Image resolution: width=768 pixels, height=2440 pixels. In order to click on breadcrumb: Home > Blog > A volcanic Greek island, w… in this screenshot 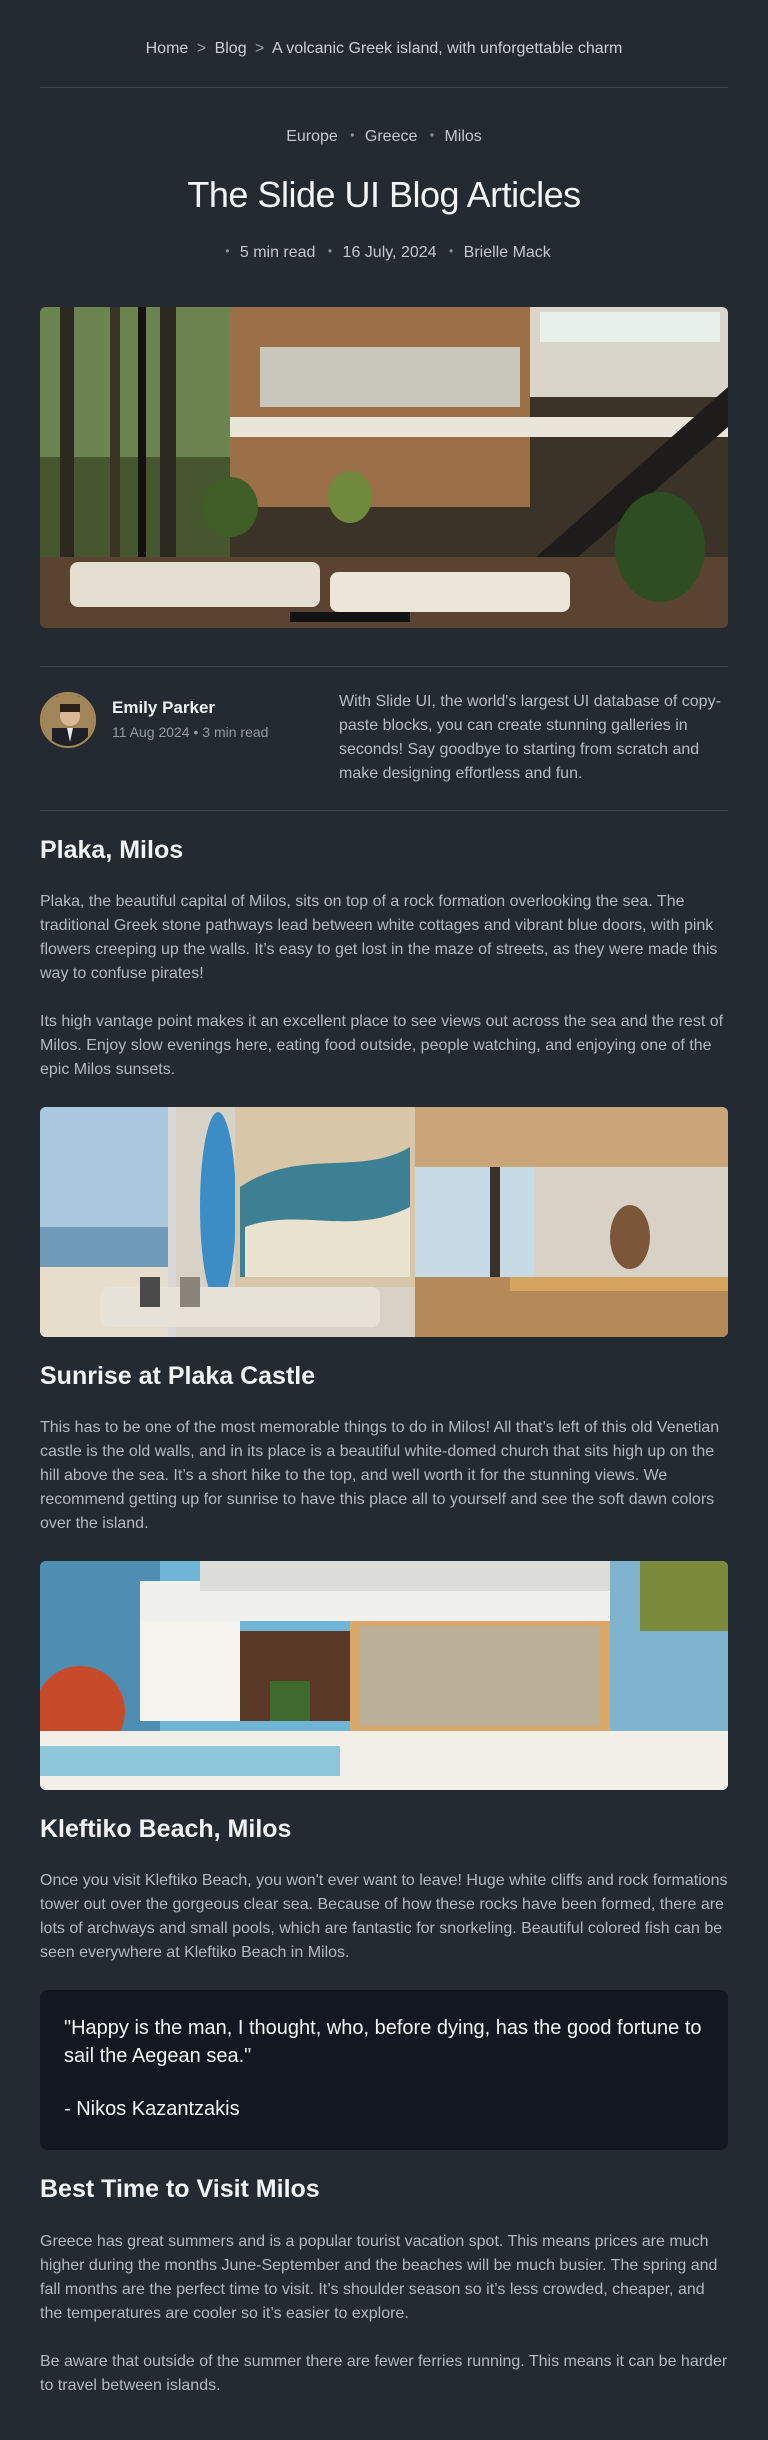, I will do `click(384, 53)`.